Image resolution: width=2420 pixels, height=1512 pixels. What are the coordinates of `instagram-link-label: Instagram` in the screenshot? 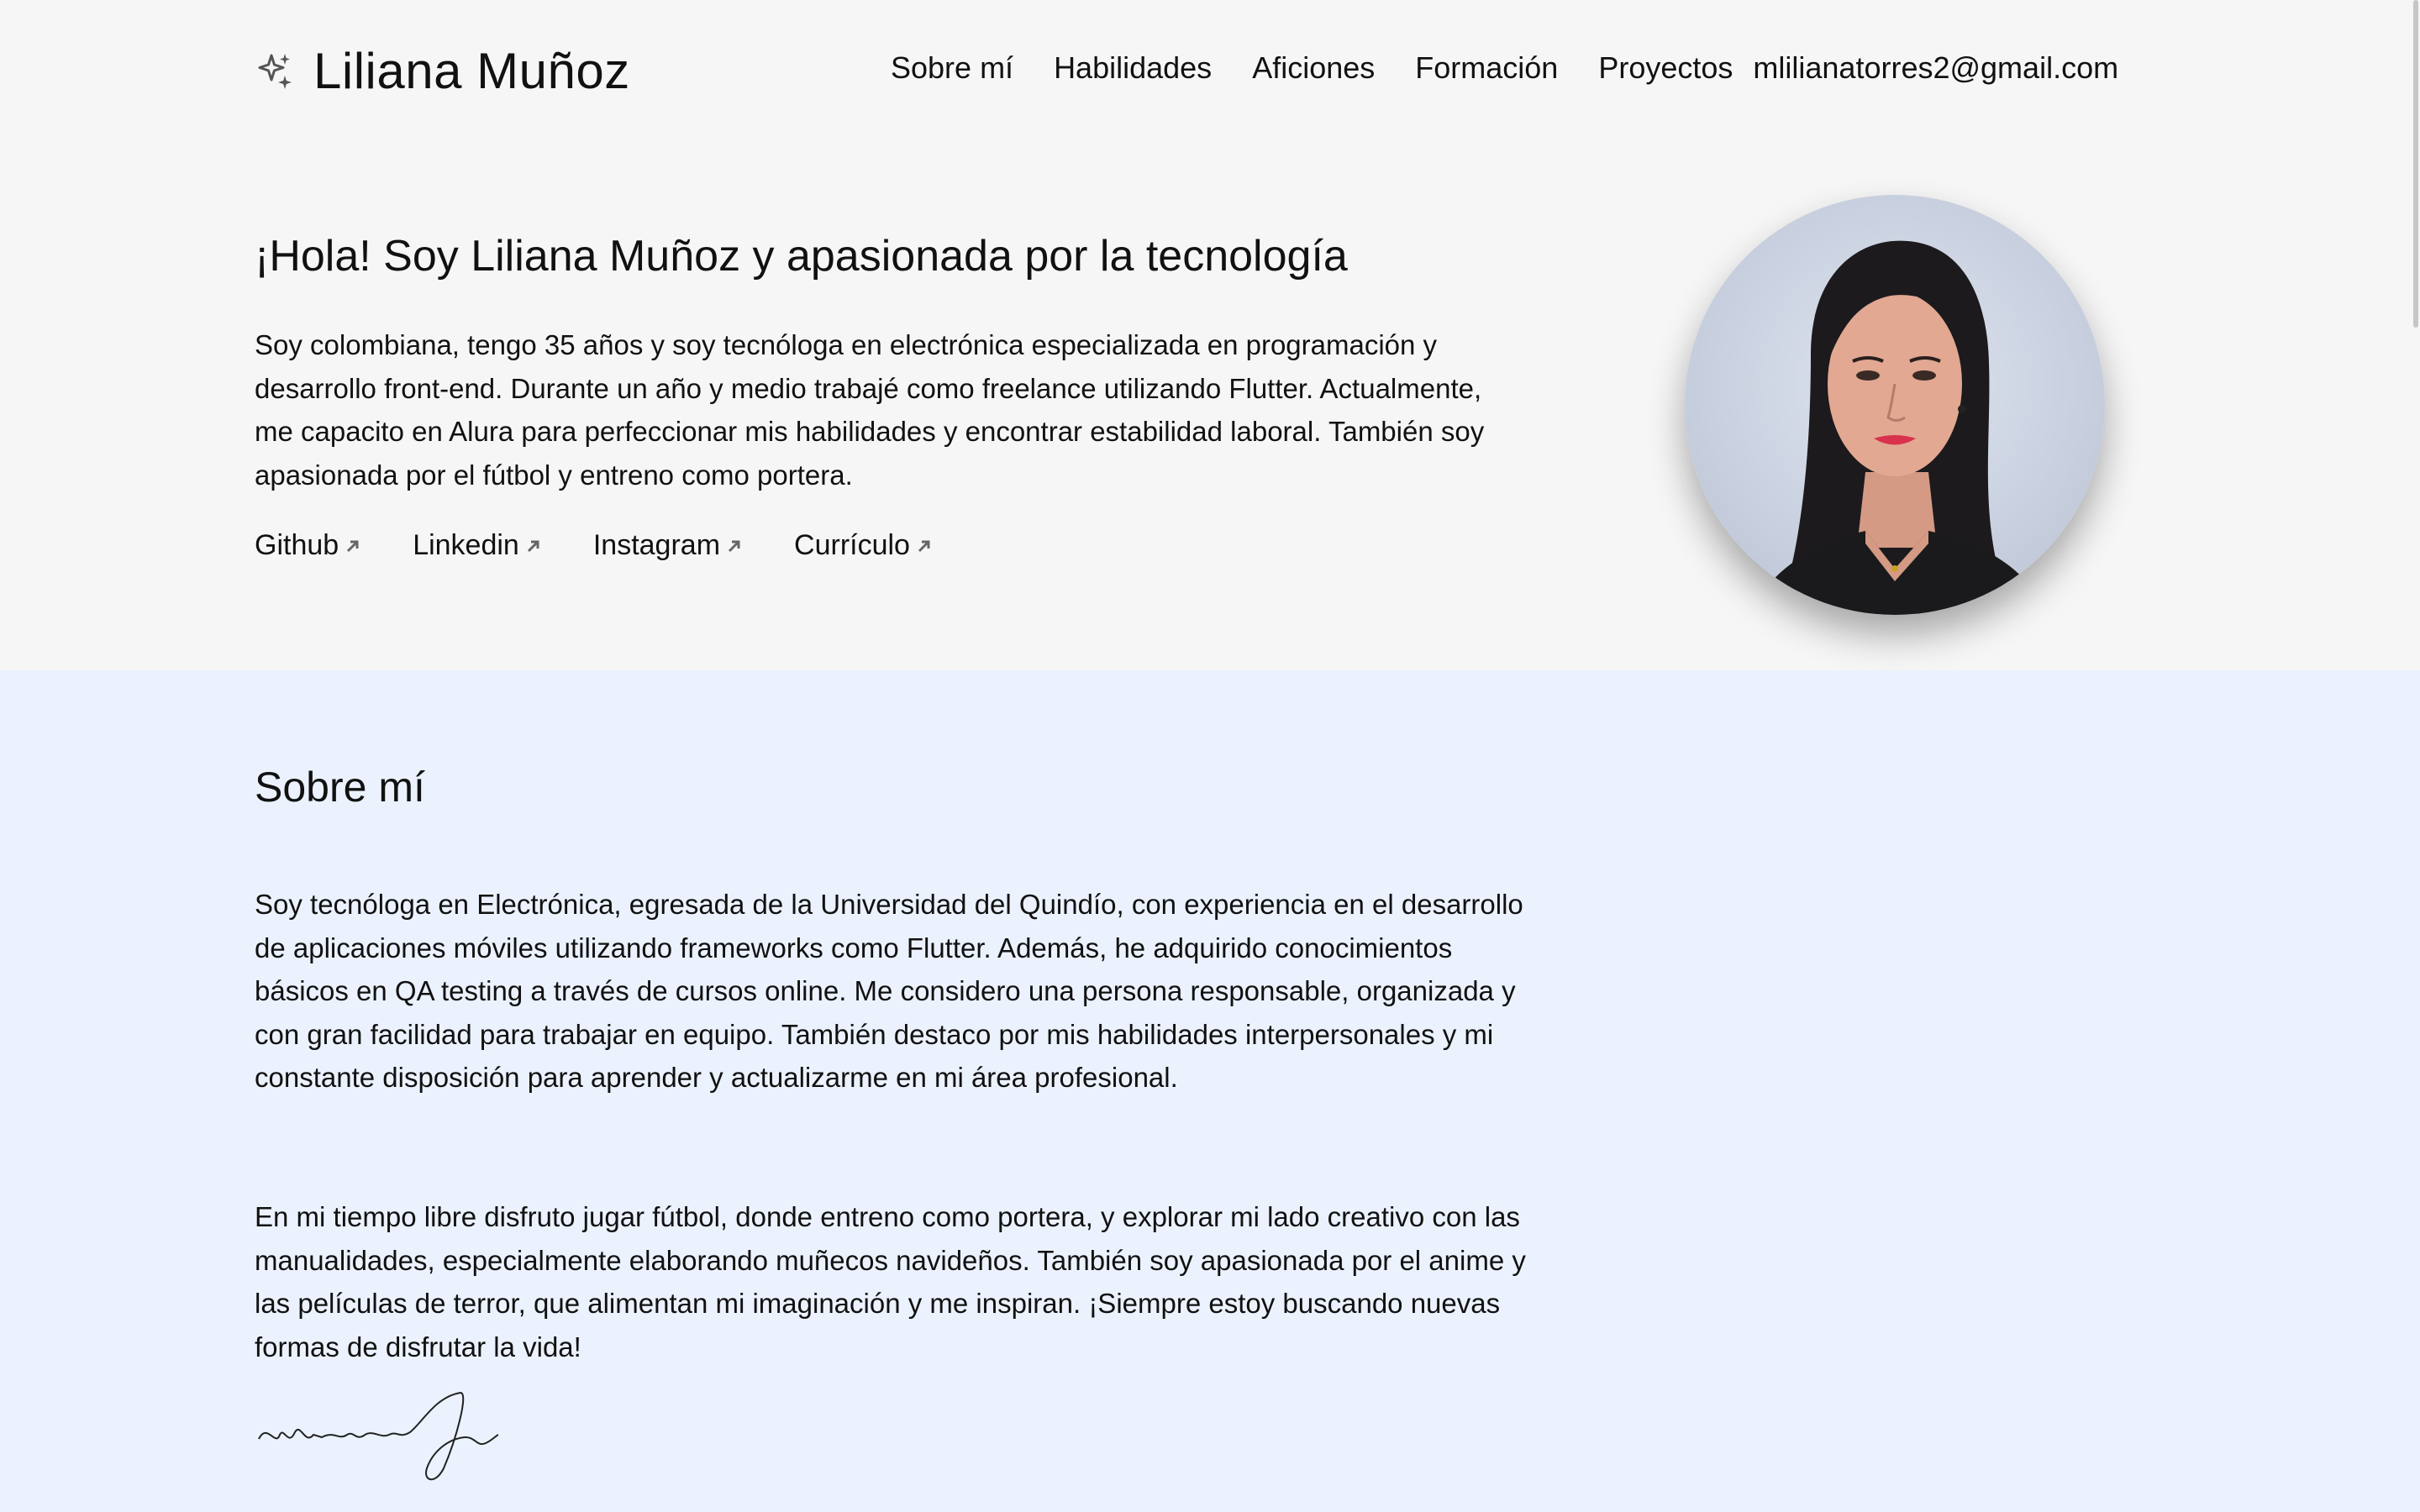 It's located at (657, 545).